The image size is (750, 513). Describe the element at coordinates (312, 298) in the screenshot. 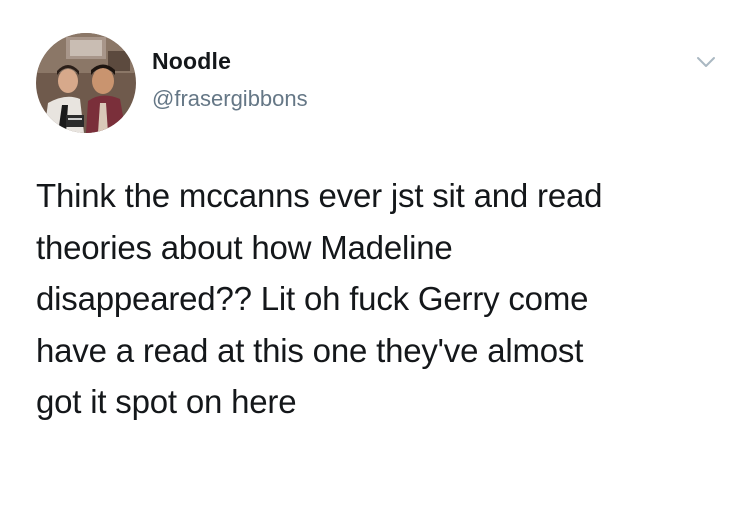

I see `tweet-text-line: disappeared?? Lit oh fuck Gerry come` at that location.